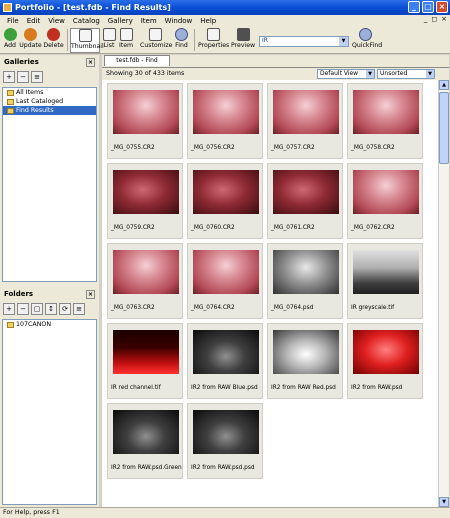 This screenshot has height=518, width=450. What do you see at coordinates (67, 40) in the screenshot?
I see `toolbar-separator` at bounding box center [67, 40].